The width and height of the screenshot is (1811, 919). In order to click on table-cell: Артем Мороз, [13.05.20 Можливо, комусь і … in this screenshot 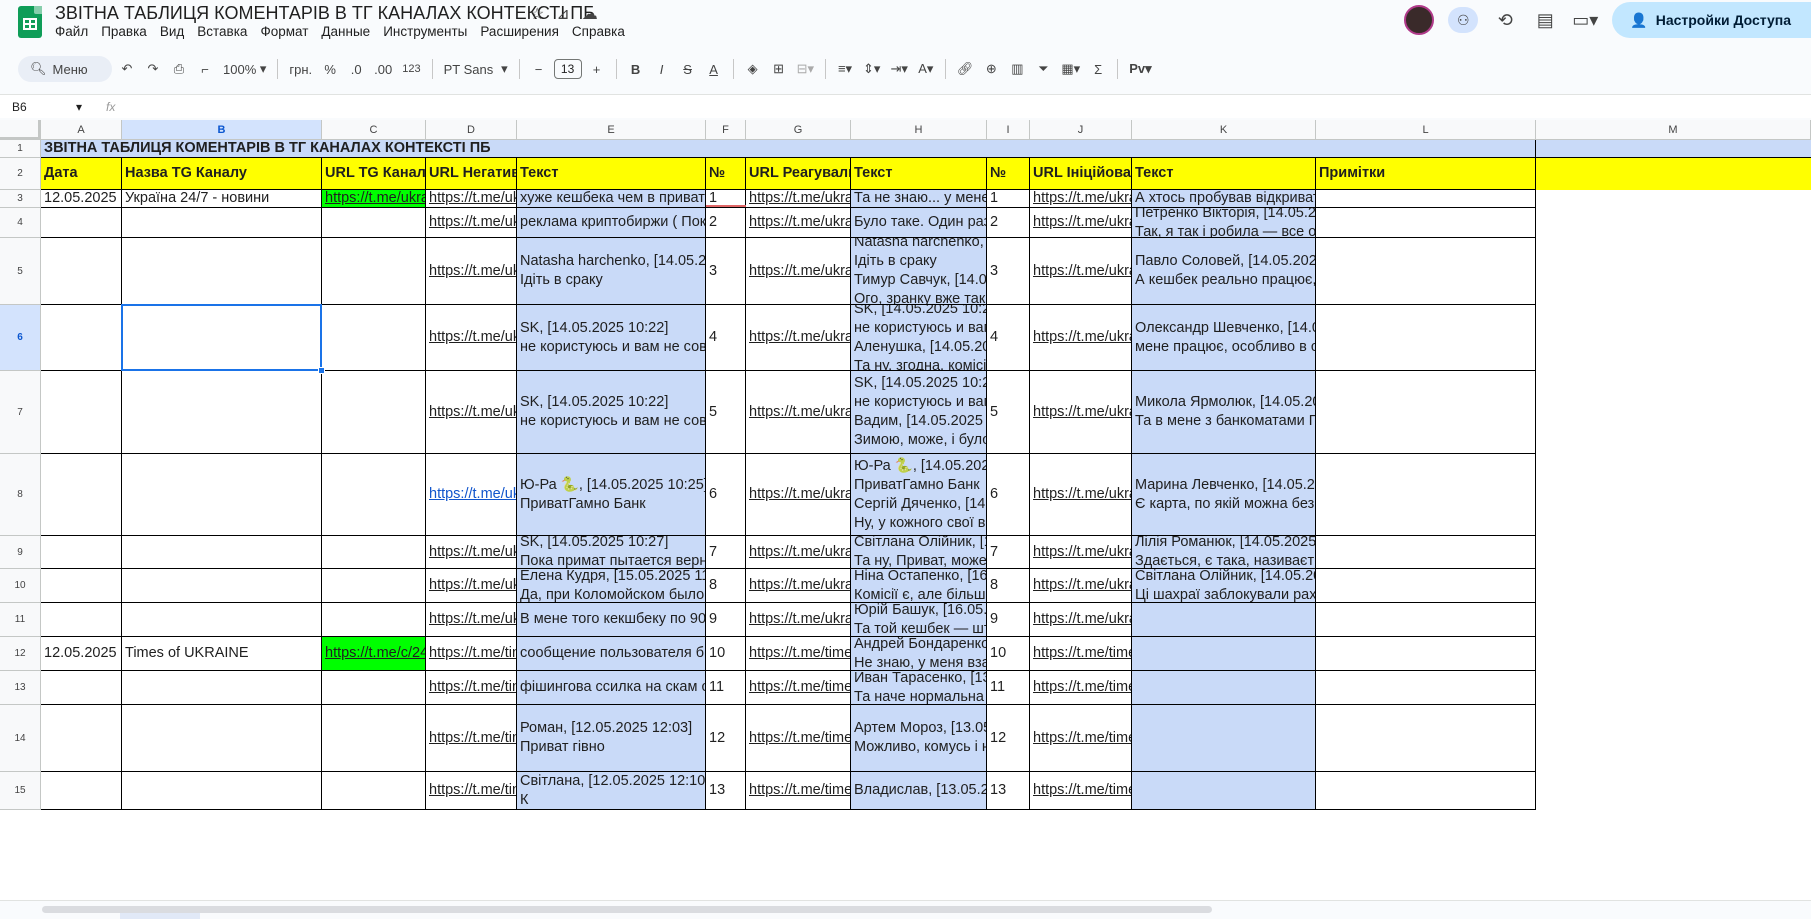, I will do `click(919, 738)`.